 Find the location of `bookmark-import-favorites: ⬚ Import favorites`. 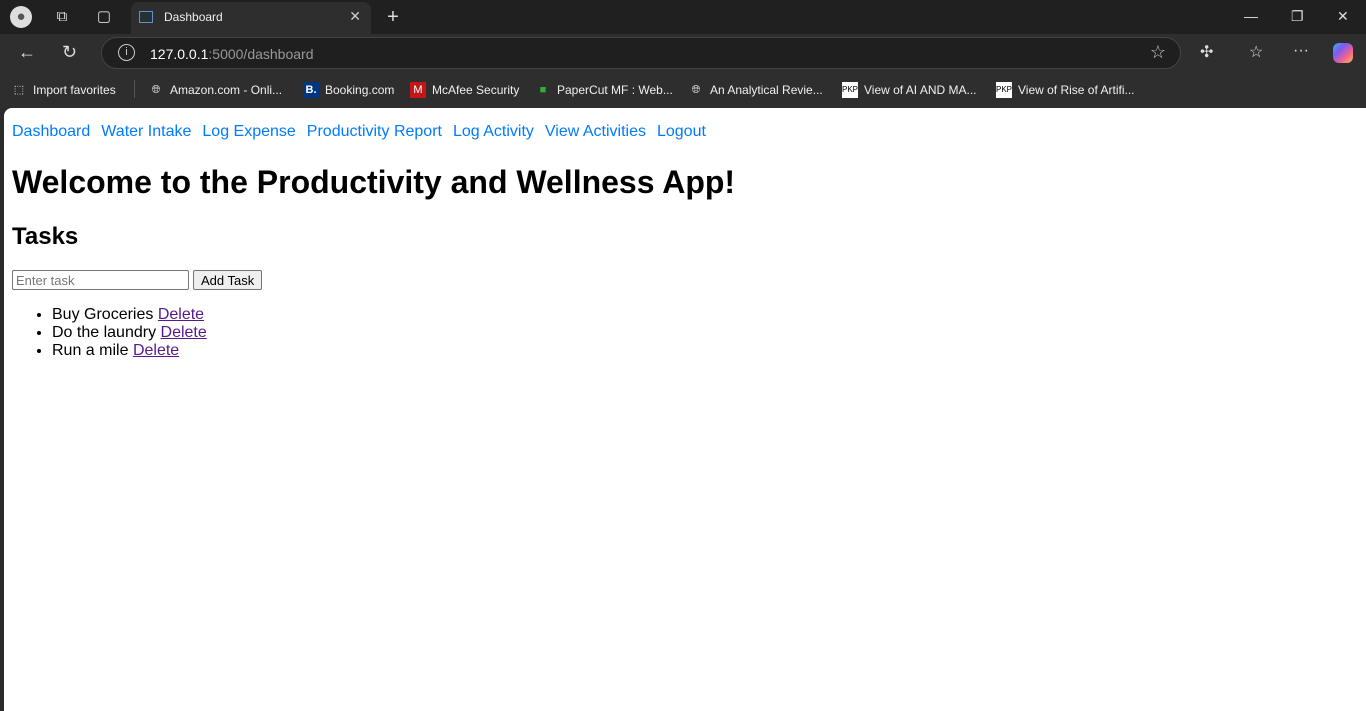

bookmark-import-favorites: ⬚ Import favorites is located at coordinates (63, 90).